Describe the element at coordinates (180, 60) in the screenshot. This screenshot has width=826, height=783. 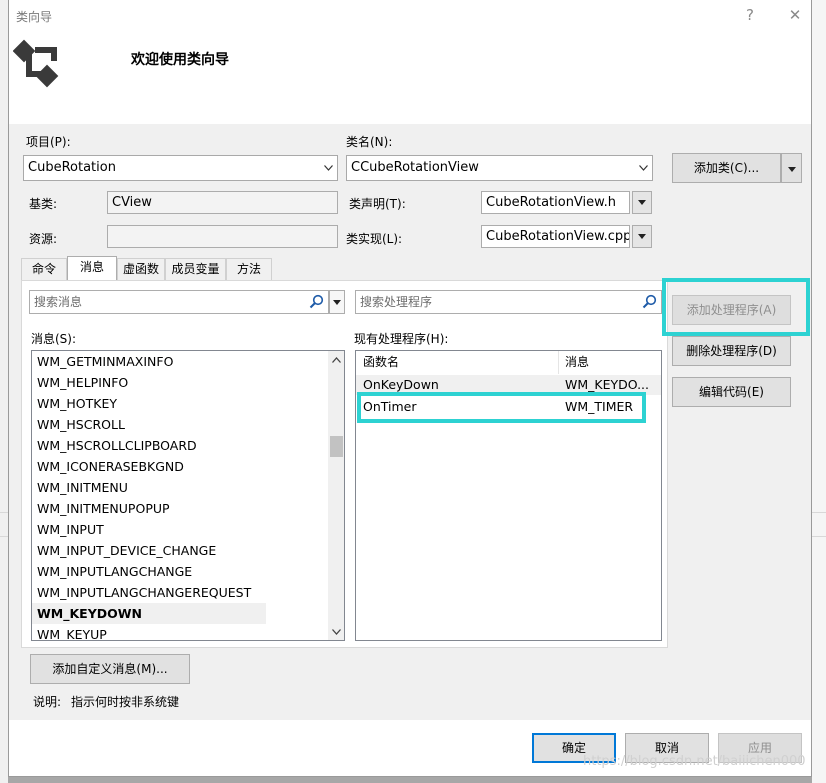
I see `welcome-heading: 欢迎使用类向导` at that location.